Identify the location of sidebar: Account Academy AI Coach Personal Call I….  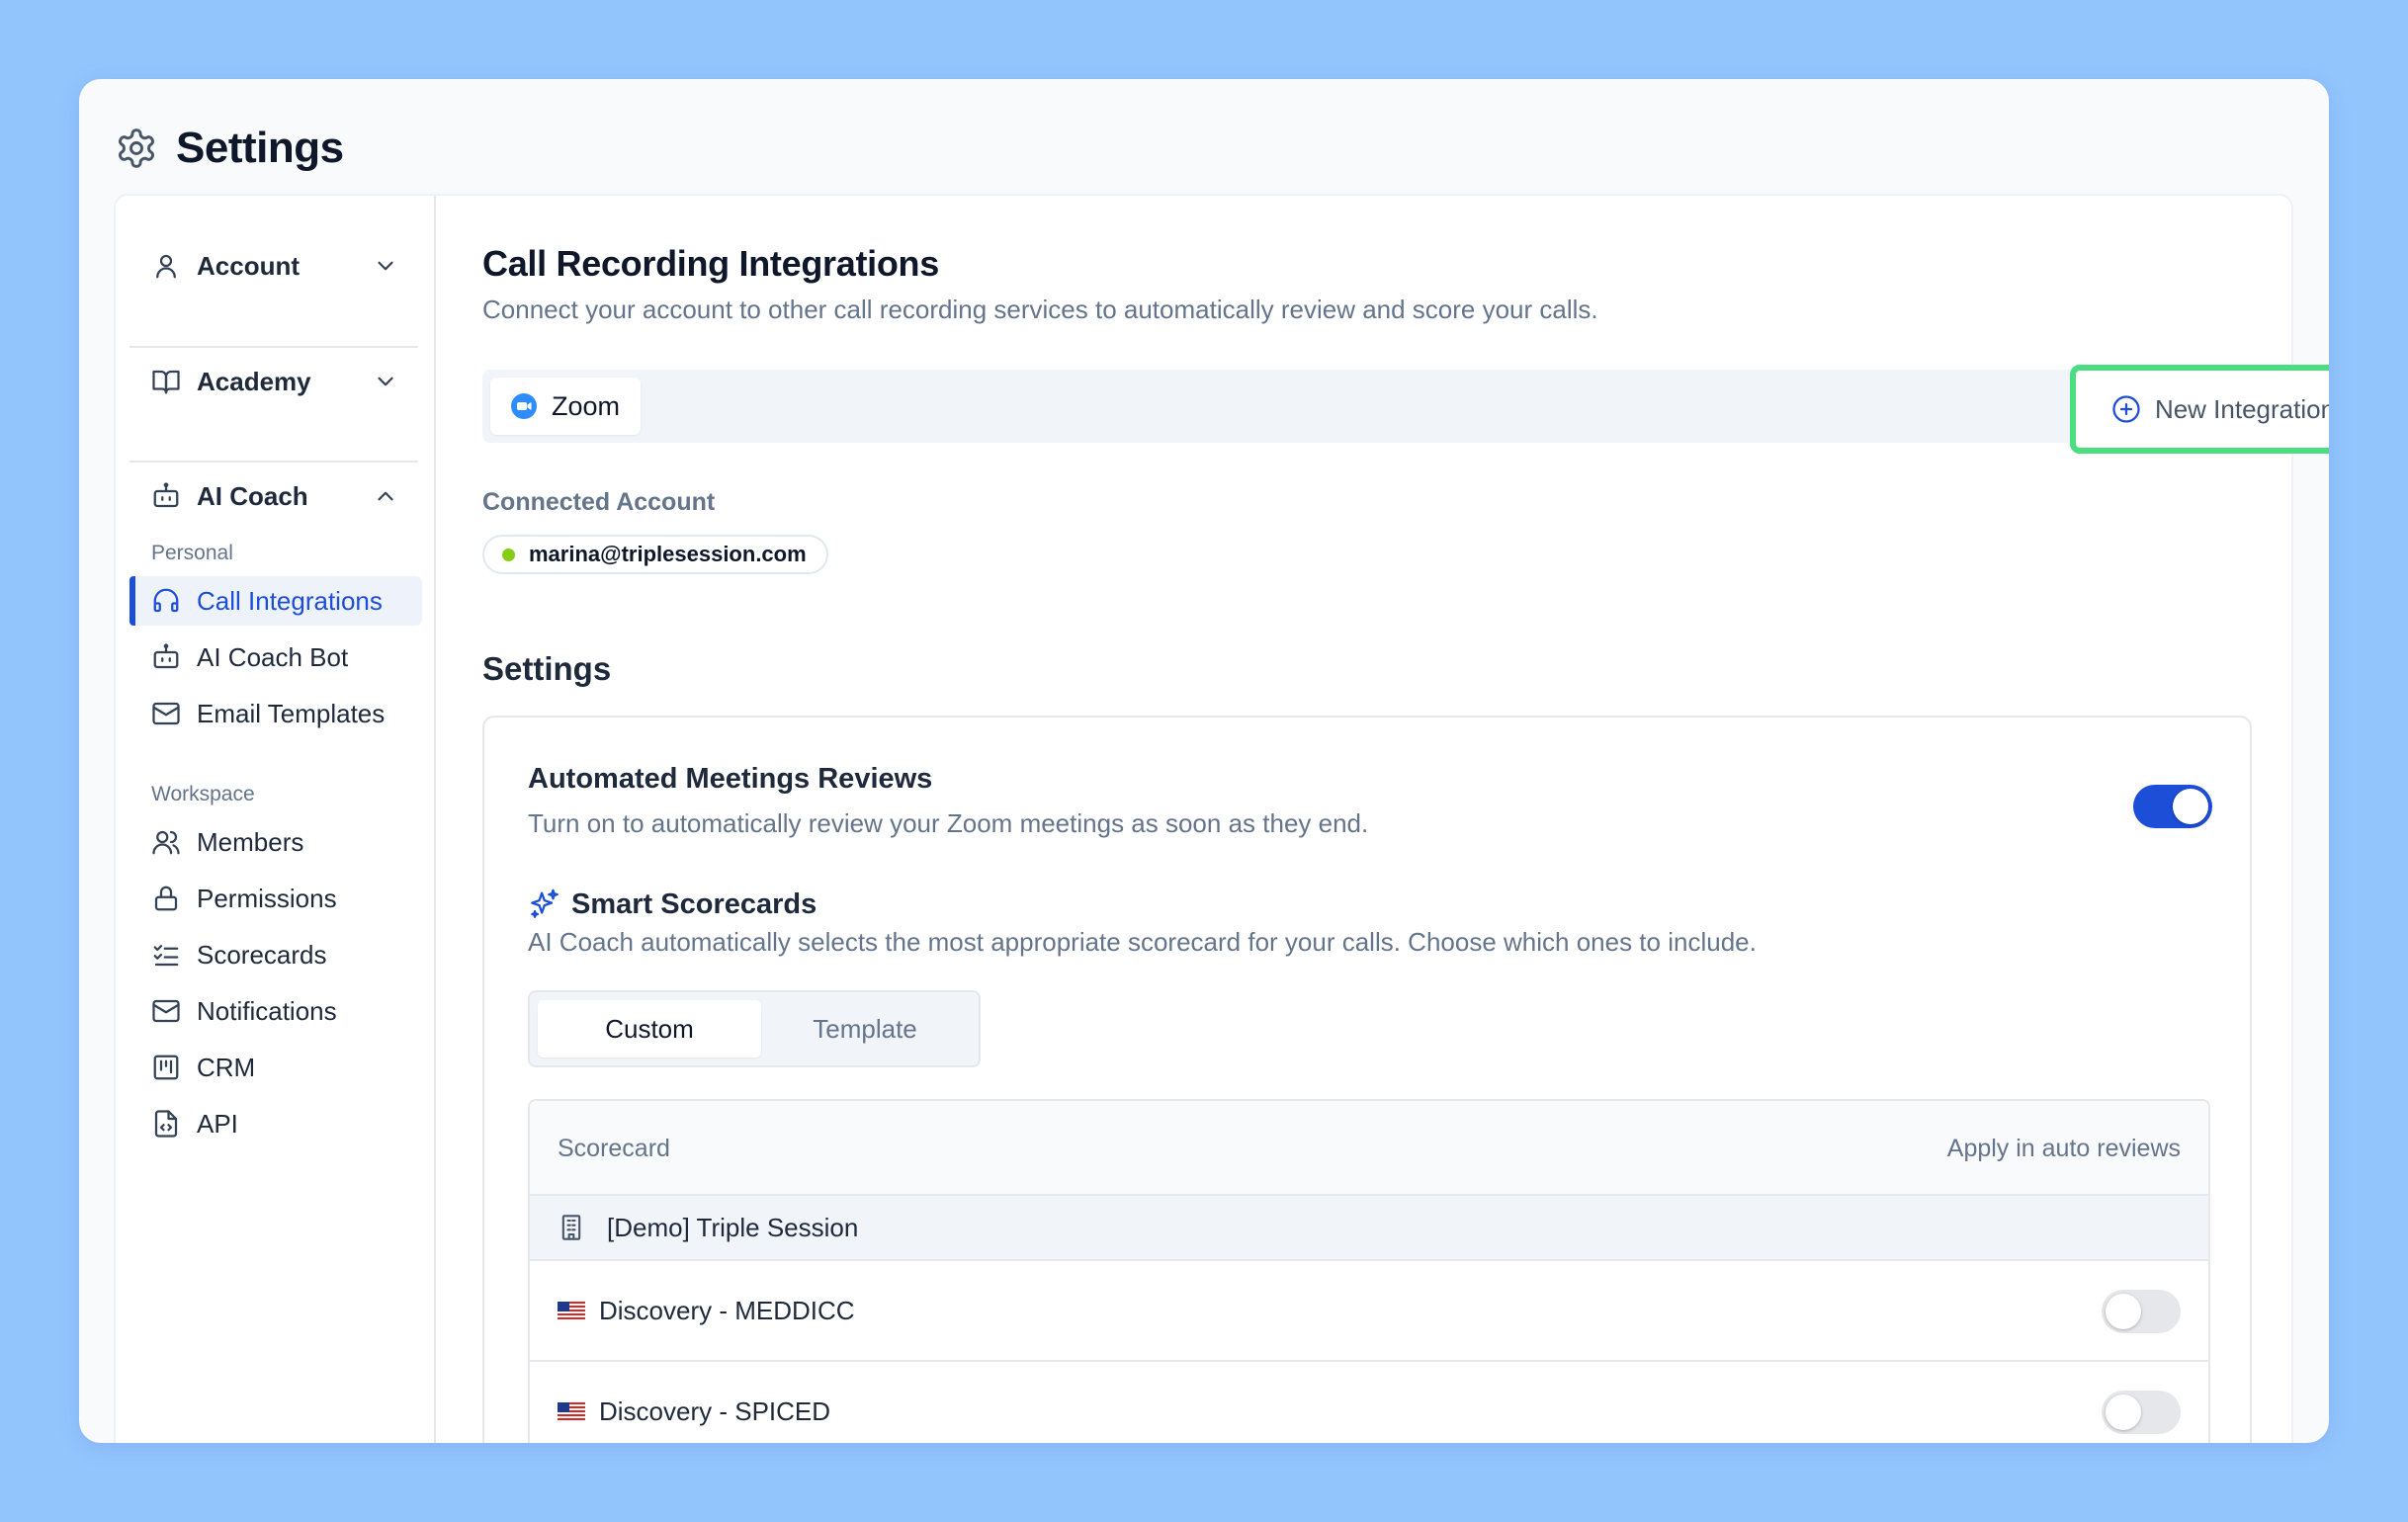
(276, 819).